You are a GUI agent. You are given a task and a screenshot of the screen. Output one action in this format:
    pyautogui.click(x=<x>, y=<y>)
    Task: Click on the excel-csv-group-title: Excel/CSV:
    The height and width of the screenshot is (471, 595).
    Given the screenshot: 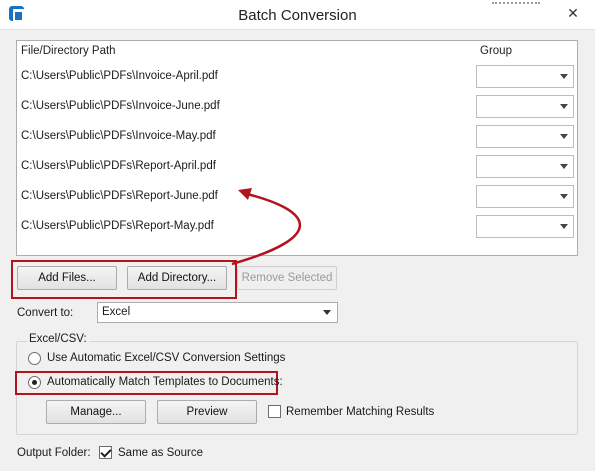 What is the action you would take?
    pyautogui.click(x=58, y=339)
    